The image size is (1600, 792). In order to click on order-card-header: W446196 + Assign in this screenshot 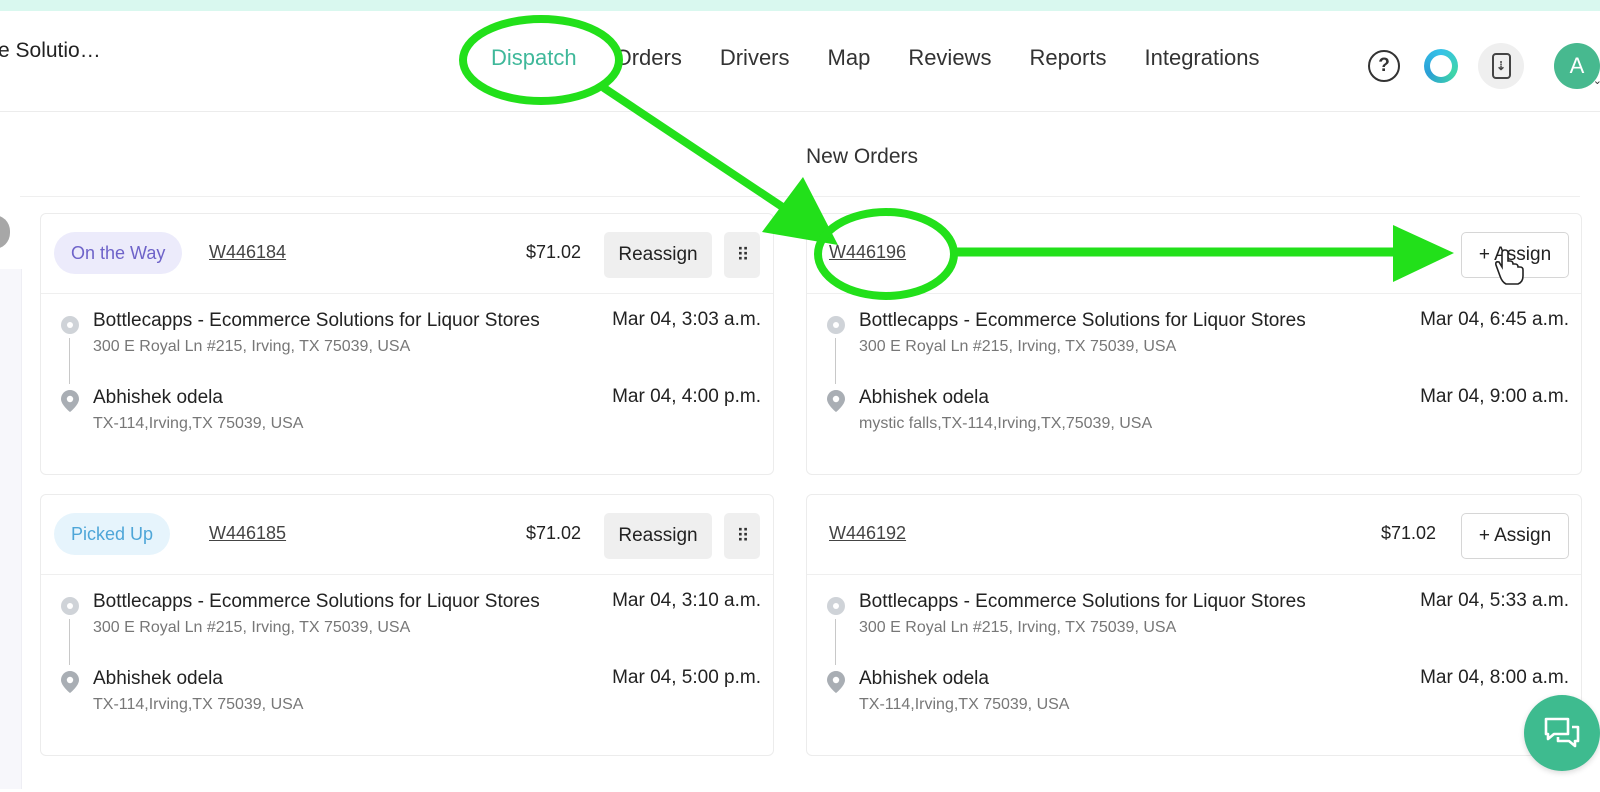, I will do `click(1194, 254)`.